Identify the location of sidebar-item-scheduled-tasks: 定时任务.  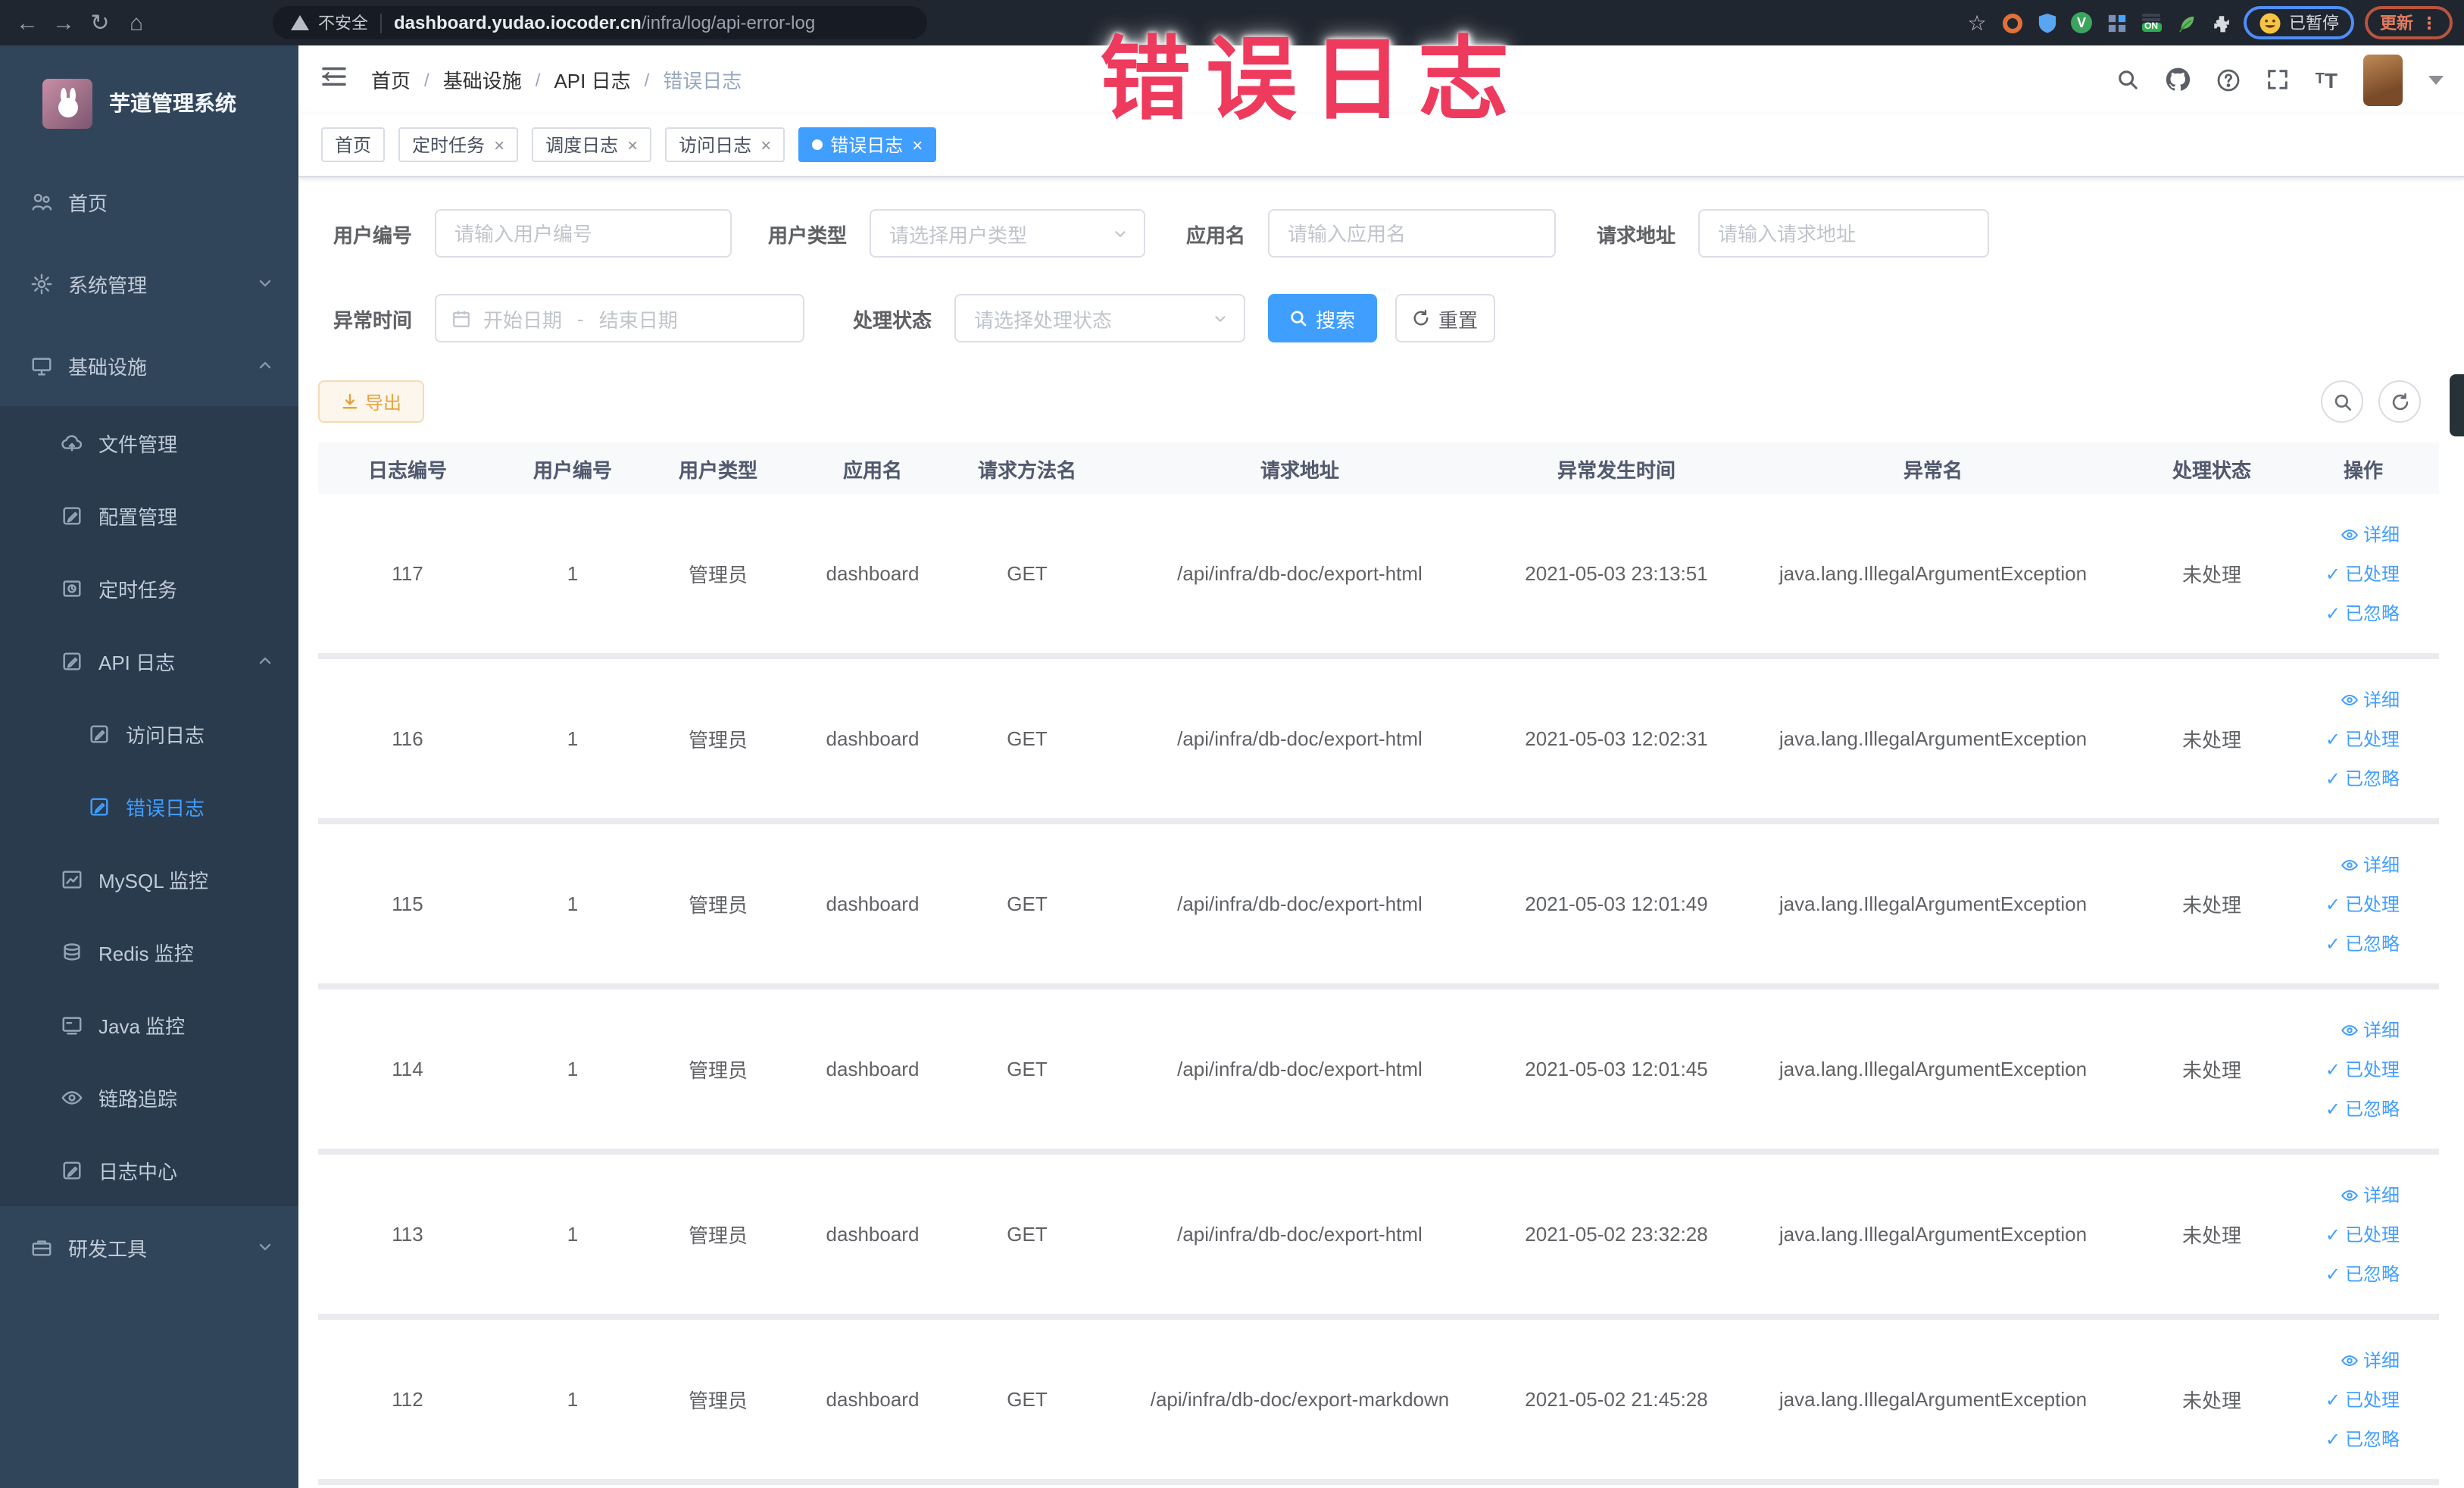
(149, 588).